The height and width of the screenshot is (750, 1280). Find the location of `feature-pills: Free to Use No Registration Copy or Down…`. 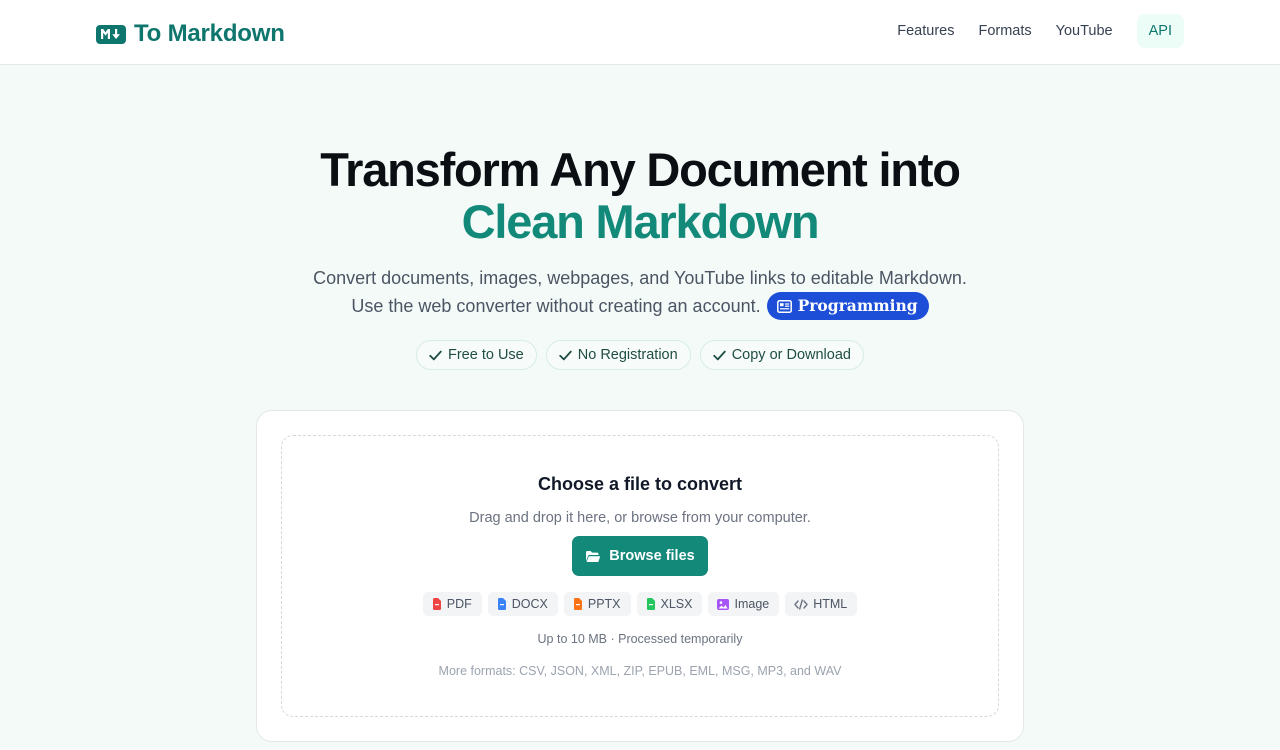

feature-pills: Free to Use No Registration Copy or Down… is located at coordinates (640, 355).